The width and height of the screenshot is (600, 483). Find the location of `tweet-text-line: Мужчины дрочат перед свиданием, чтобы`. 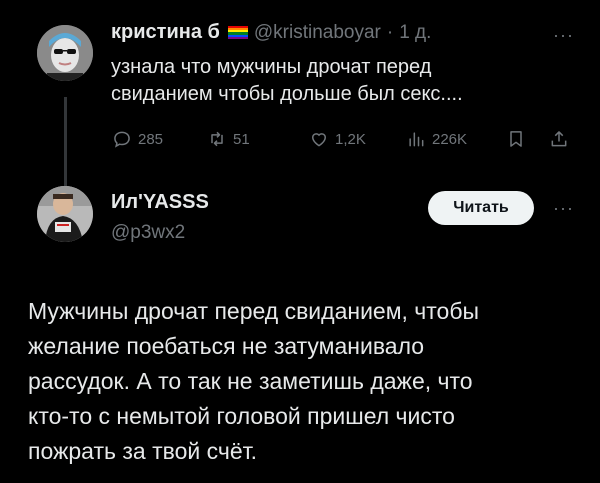

tweet-text-line: Мужчины дрочат перед свиданием, чтобы is located at coordinates (254, 311).